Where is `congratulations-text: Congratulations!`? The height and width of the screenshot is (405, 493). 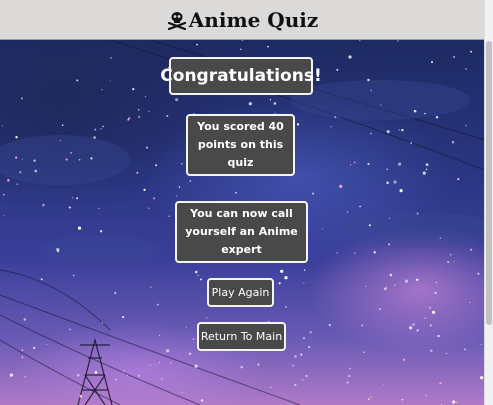
congratulations-text: Congratulations! is located at coordinates (241, 76).